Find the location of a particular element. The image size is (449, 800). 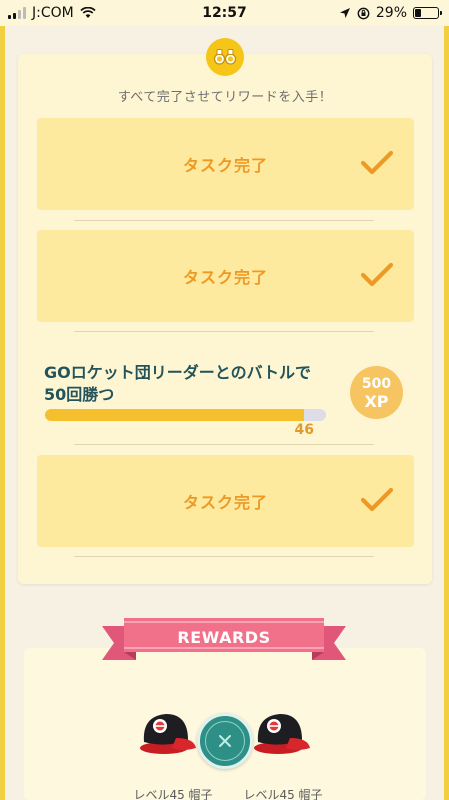

research-instruction: すべて完了させてリワードを入手！ is located at coordinates (225, 97).